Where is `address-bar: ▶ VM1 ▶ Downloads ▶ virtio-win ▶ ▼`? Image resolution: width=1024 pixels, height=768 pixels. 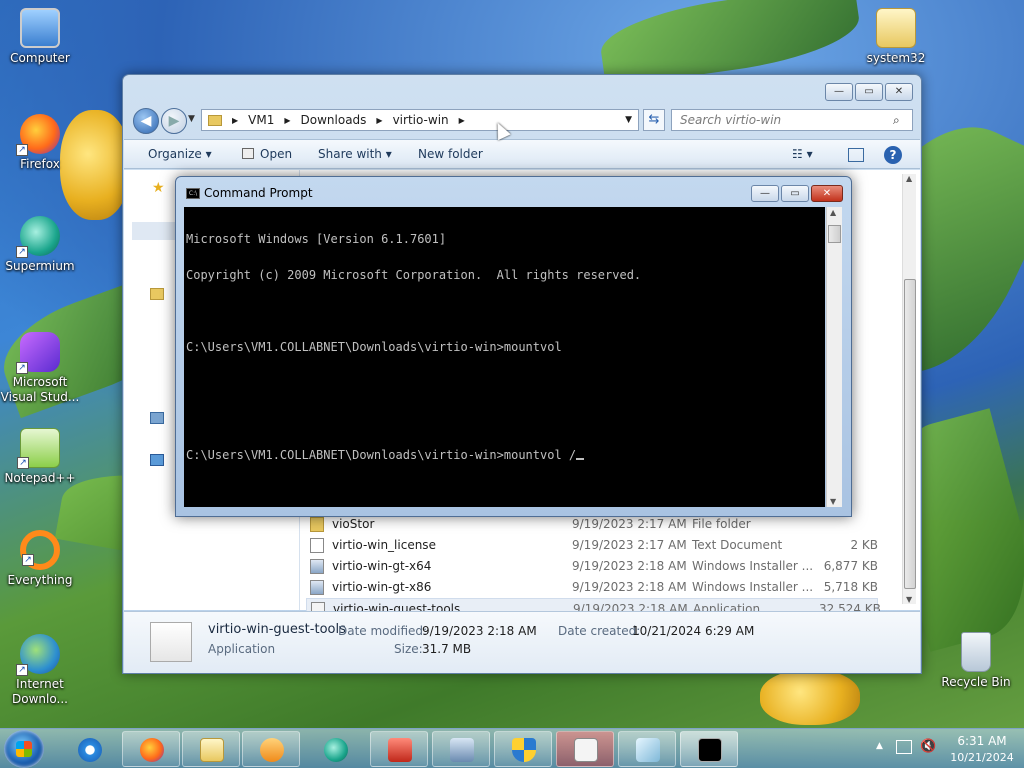 address-bar: ▶ VM1 ▶ Downloads ▶ virtio-win ▶ ▼ is located at coordinates (420, 120).